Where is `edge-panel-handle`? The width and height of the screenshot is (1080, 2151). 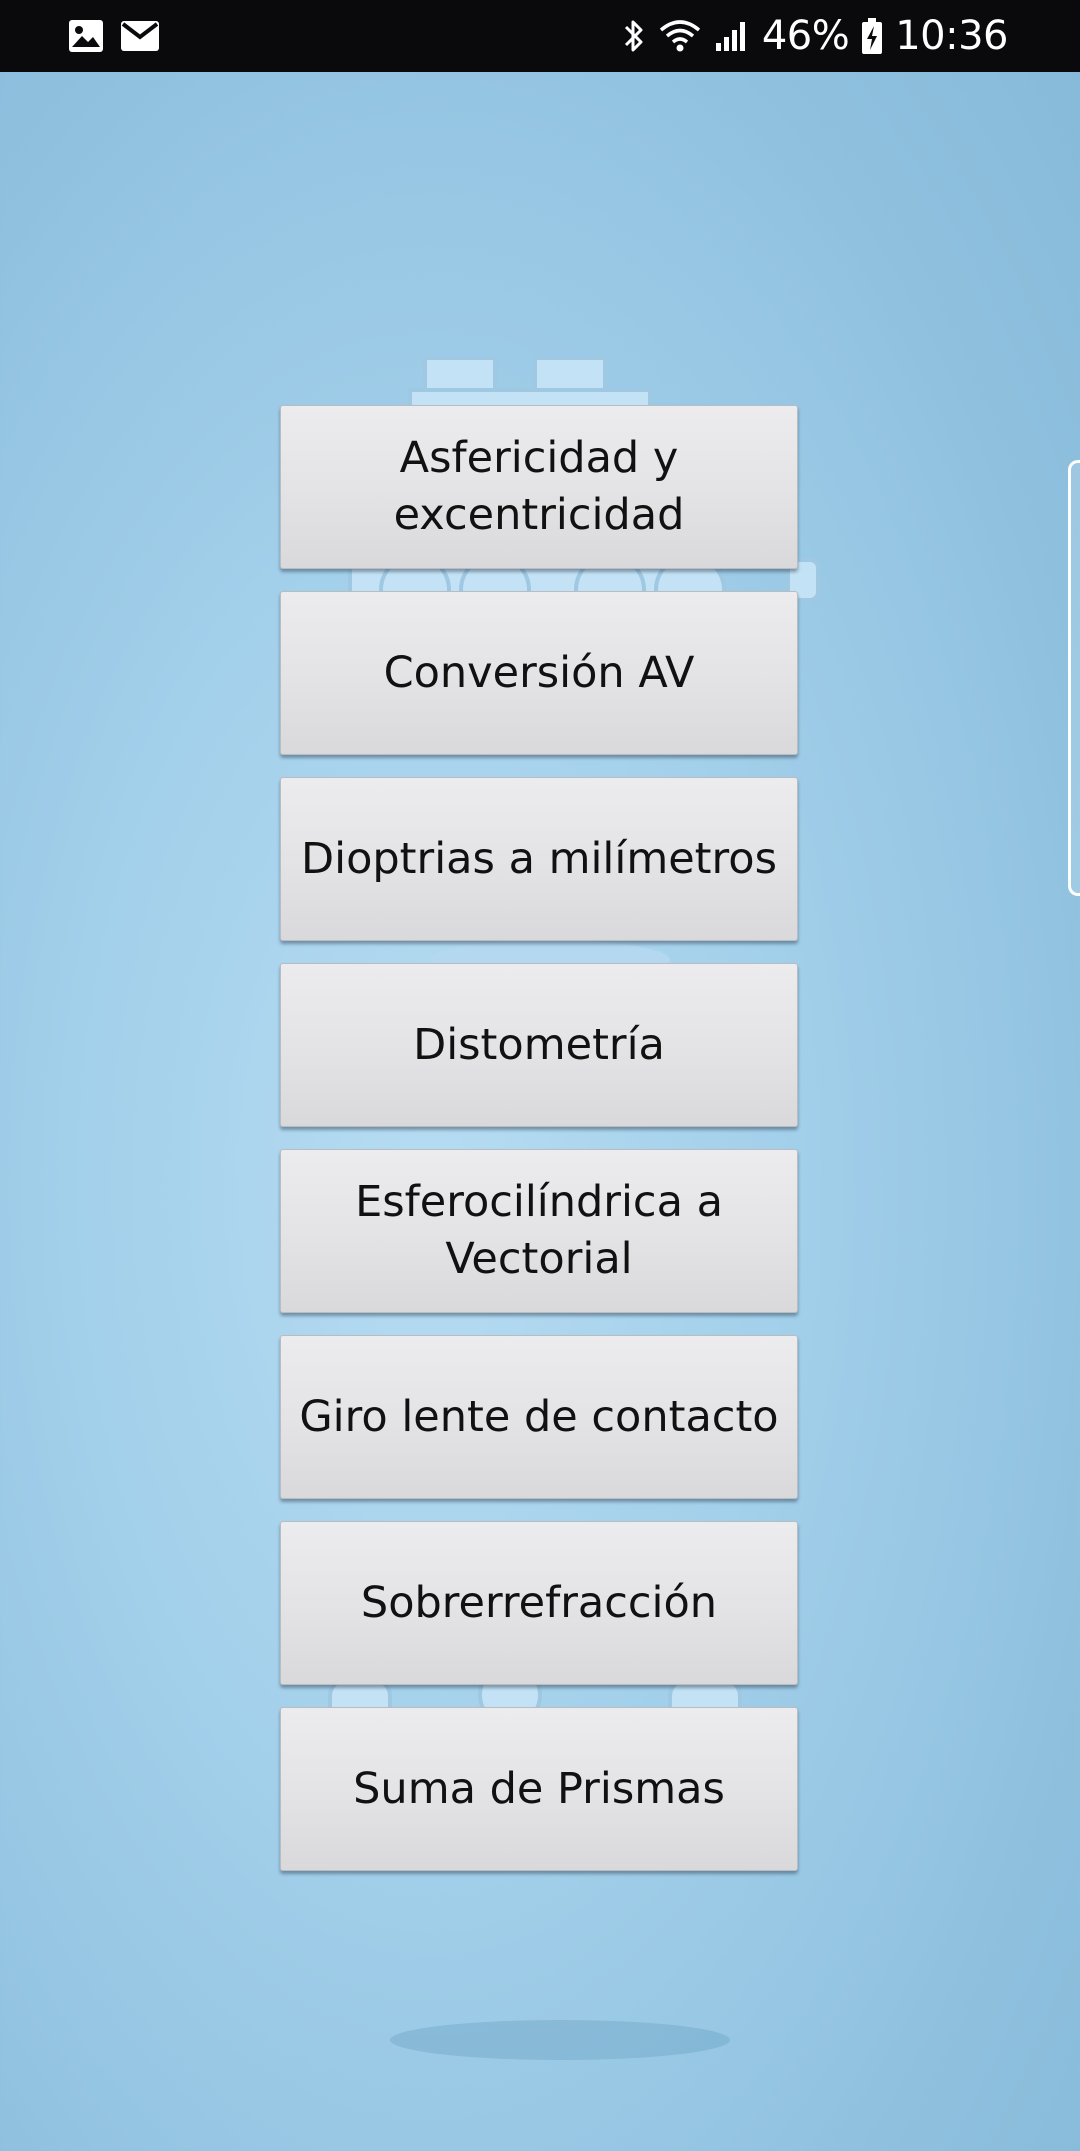
edge-panel-handle is located at coordinates (1074, 678).